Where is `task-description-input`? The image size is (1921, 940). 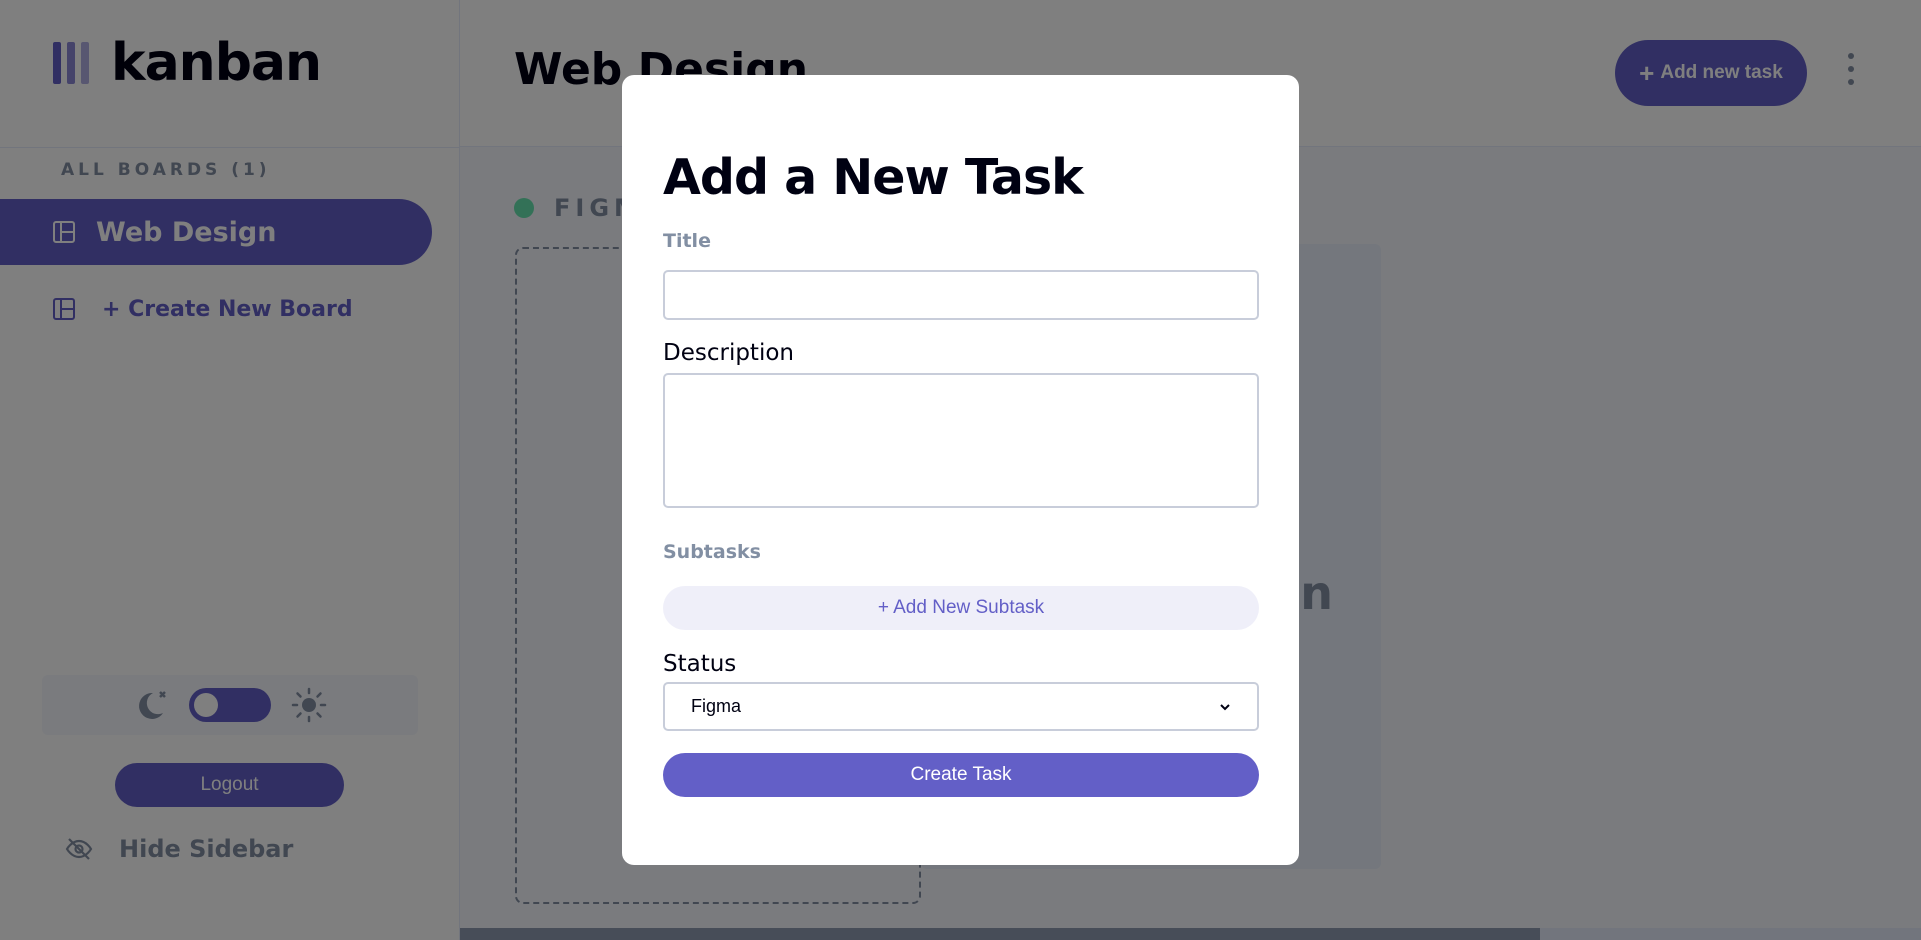
task-description-input is located at coordinates (961, 440).